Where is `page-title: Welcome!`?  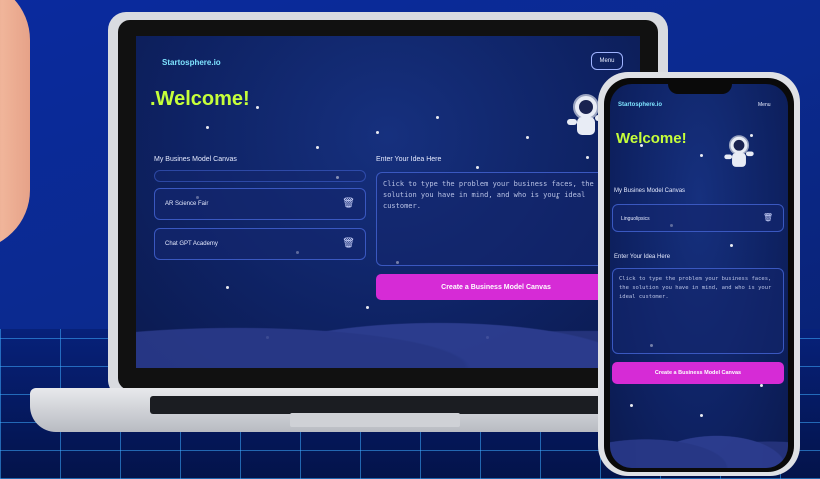
page-title: Welcome! is located at coordinates (651, 138).